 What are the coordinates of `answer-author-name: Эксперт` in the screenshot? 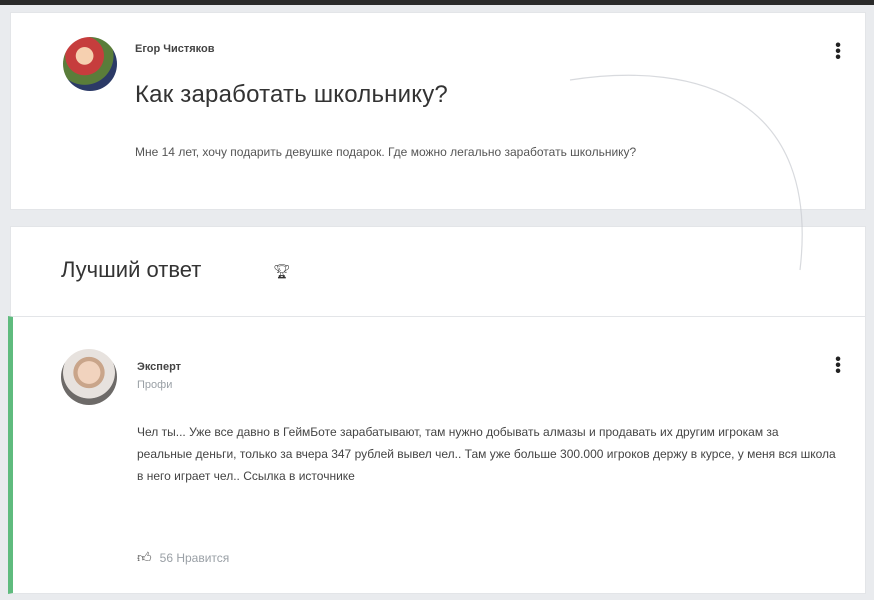 It's located at (159, 367).